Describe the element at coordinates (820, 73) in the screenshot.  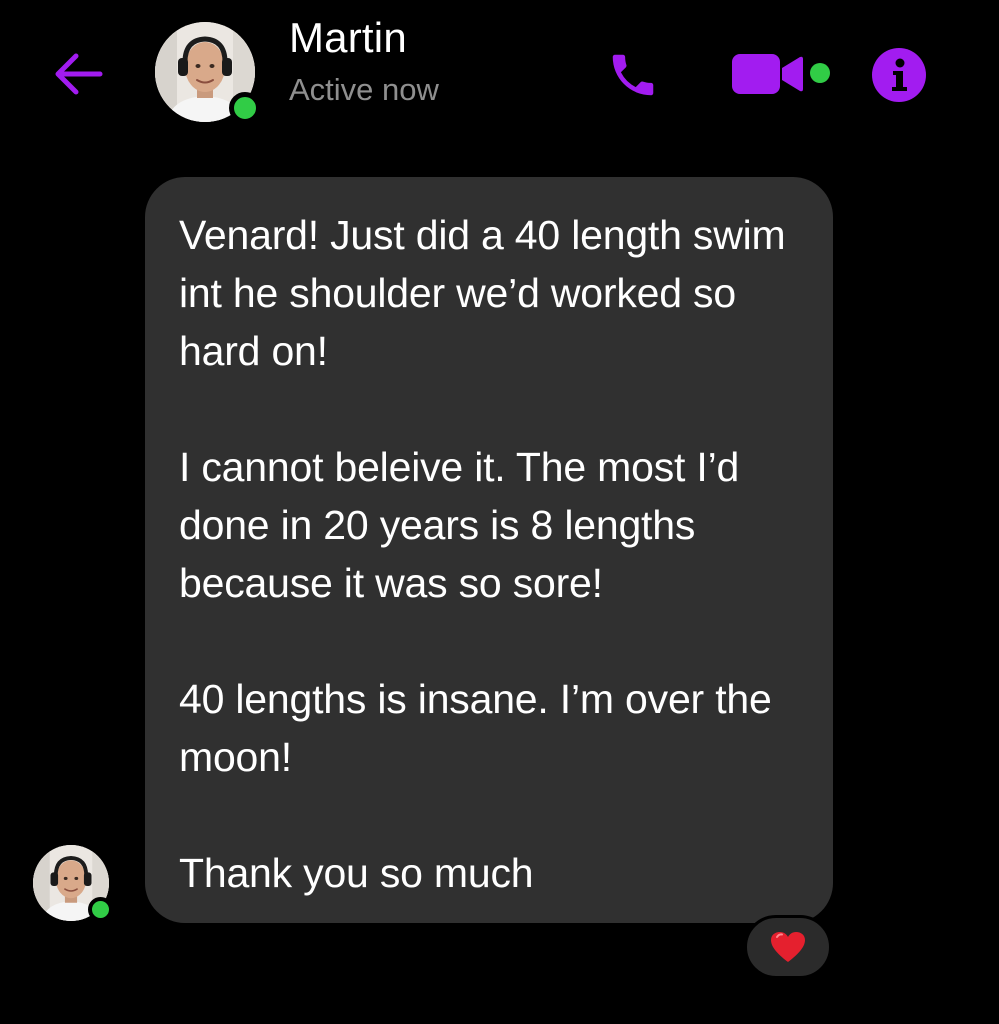
I see `video-active-indicator` at that location.